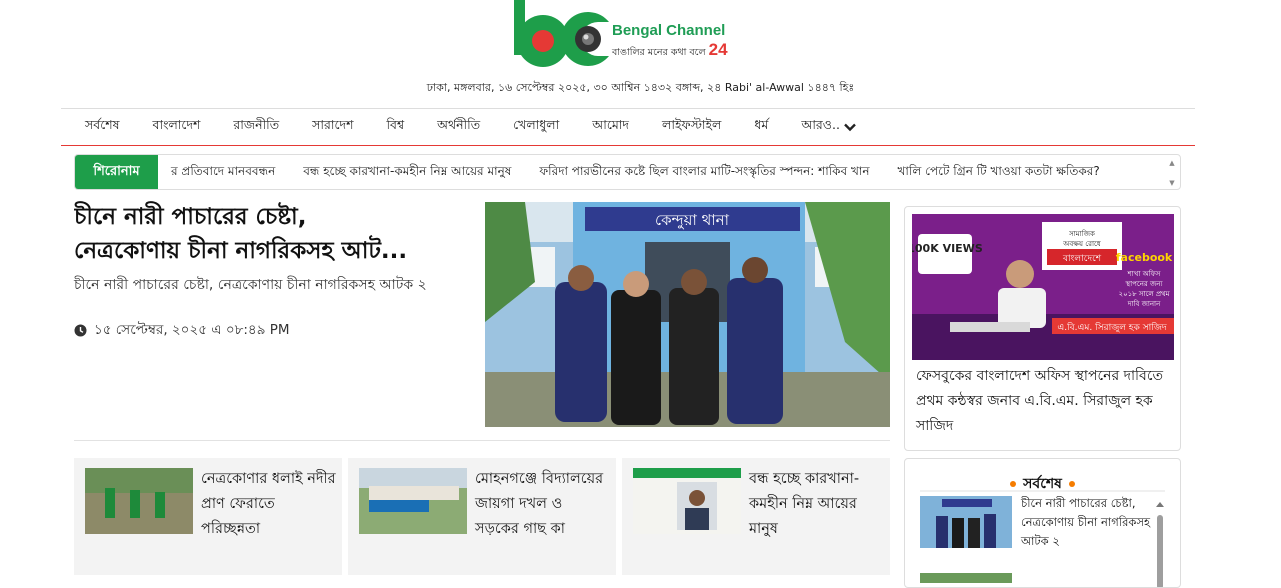  What do you see at coordinates (395, 127) in the screenshot?
I see `nav-item-world: বিশ্ব` at bounding box center [395, 127].